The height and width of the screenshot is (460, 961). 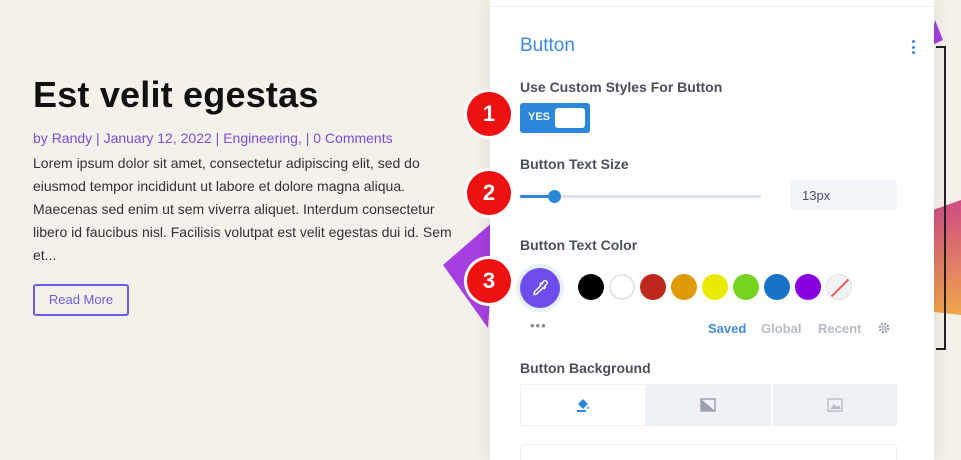 What do you see at coordinates (72, 138) in the screenshot?
I see `author-link: Randy` at bounding box center [72, 138].